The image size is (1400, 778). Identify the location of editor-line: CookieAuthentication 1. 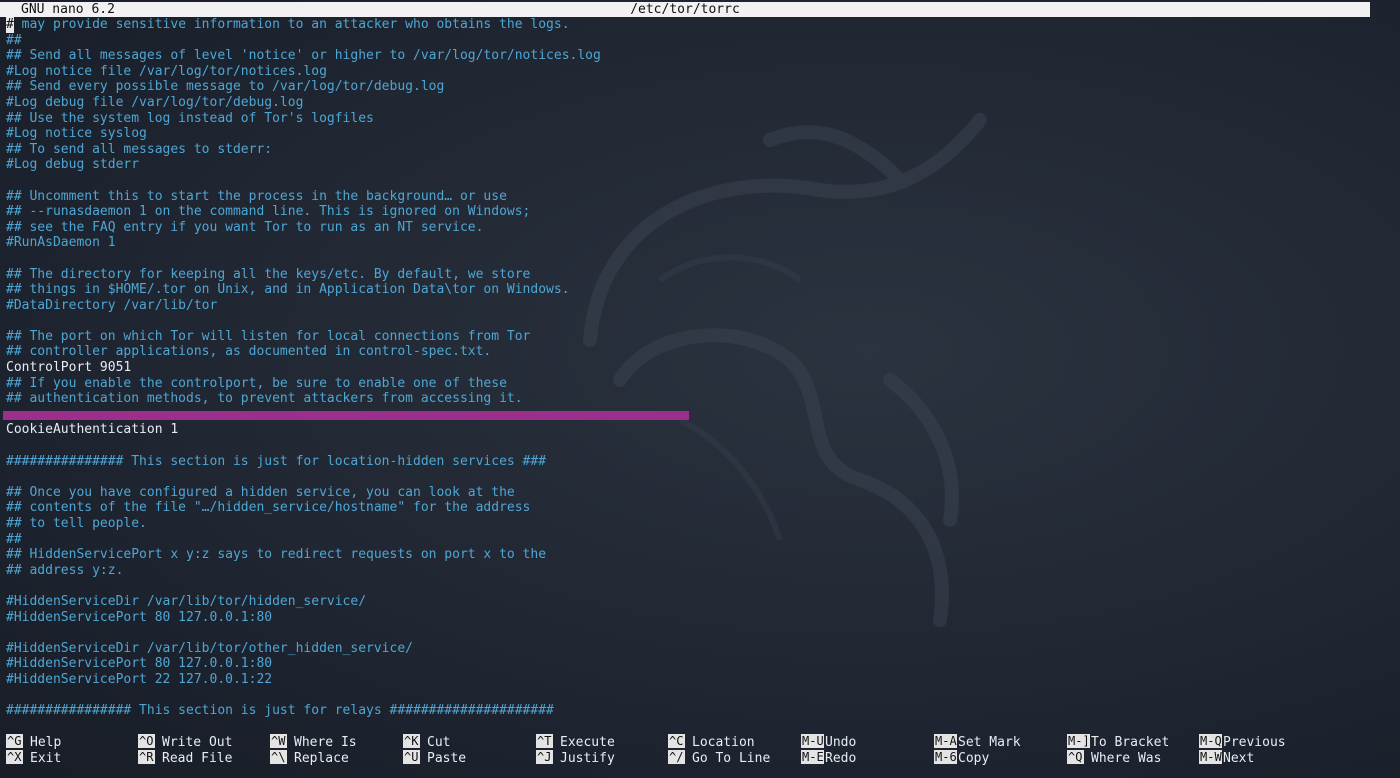
(696, 430).